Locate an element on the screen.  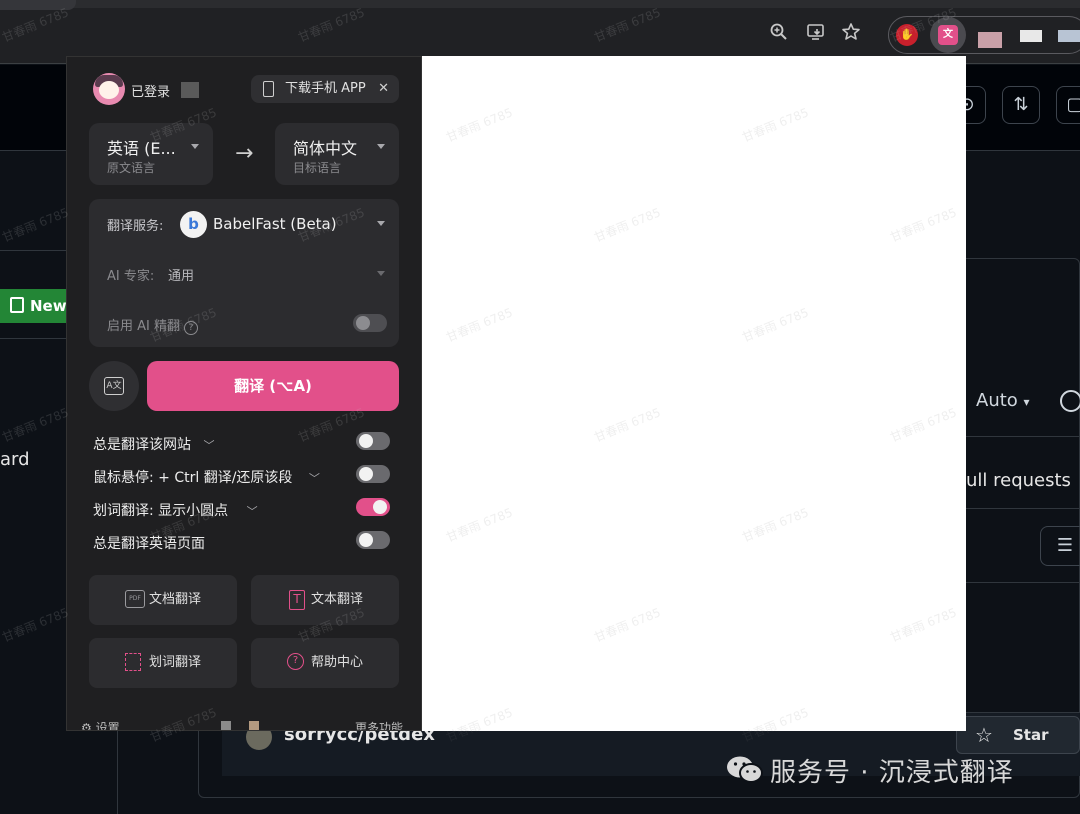
toggle-always-translate-site is located at coordinates (373, 441).